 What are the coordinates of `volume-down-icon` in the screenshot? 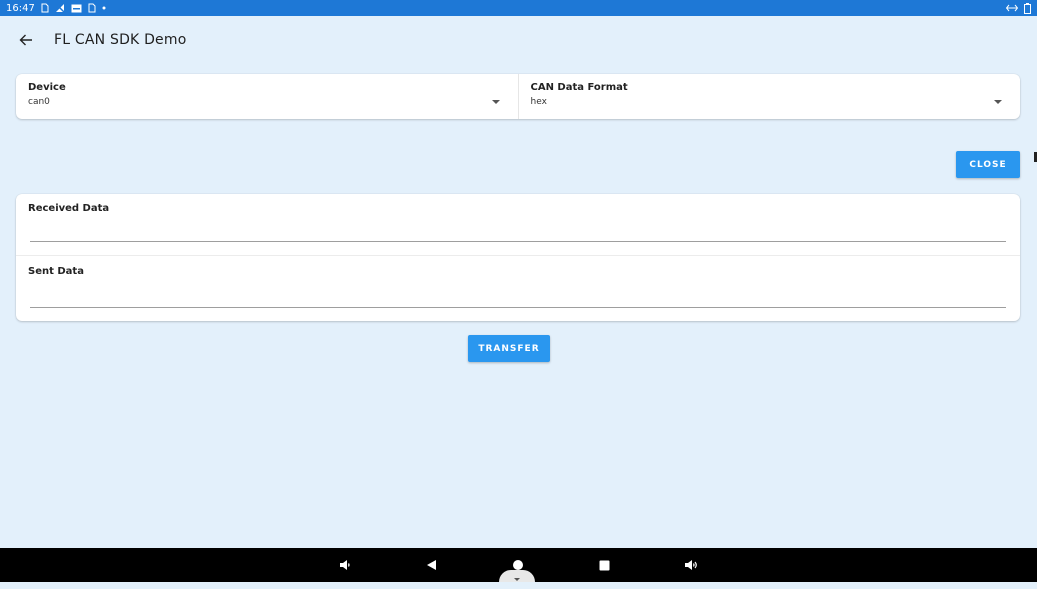 It's located at (345, 565).